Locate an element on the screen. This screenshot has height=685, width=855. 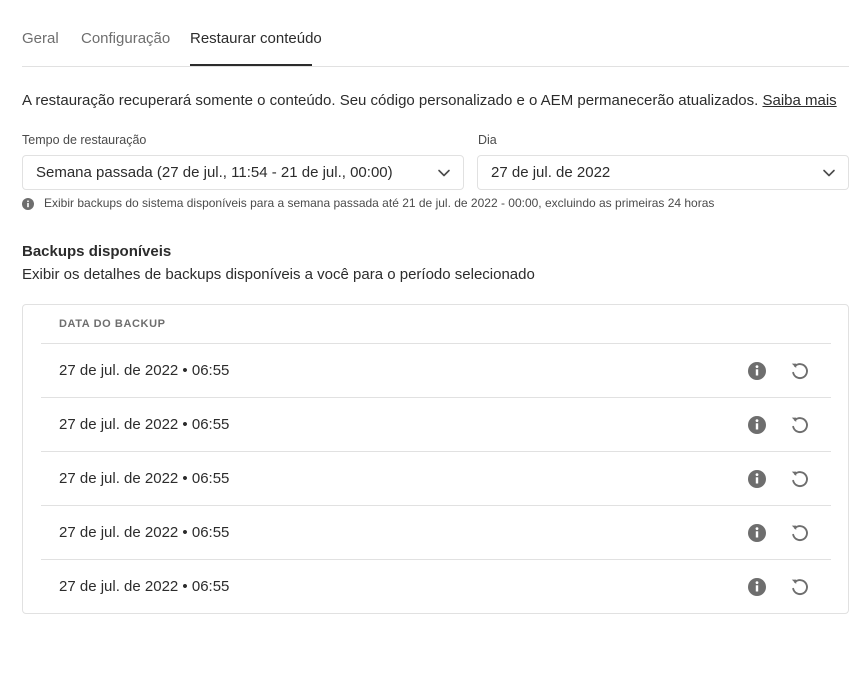
tab-geral: Geral is located at coordinates (40, 38).